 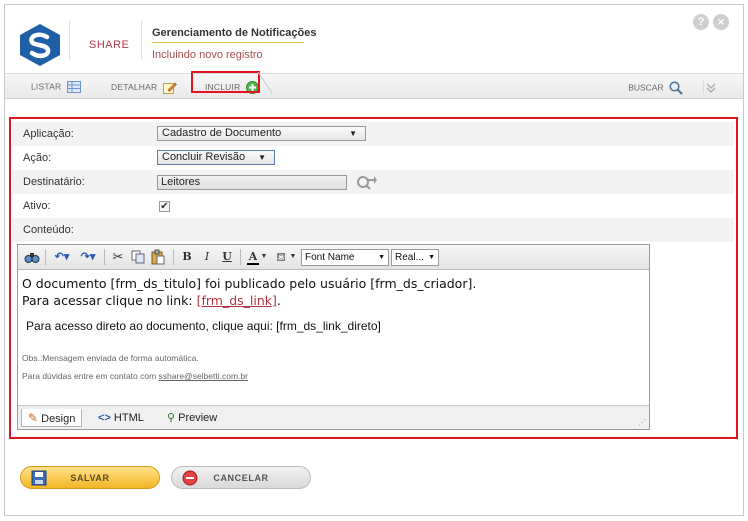 What do you see at coordinates (366, 182) in the screenshot?
I see `lookup-icon` at bounding box center [366, 182].